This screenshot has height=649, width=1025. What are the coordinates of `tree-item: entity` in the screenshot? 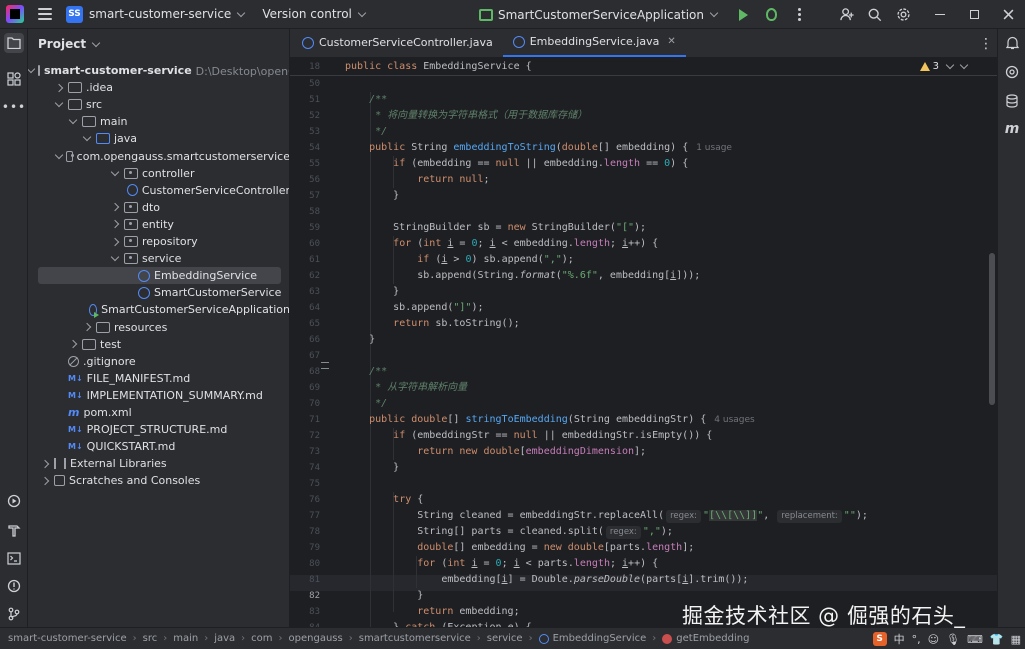 It's located at (158, 224).